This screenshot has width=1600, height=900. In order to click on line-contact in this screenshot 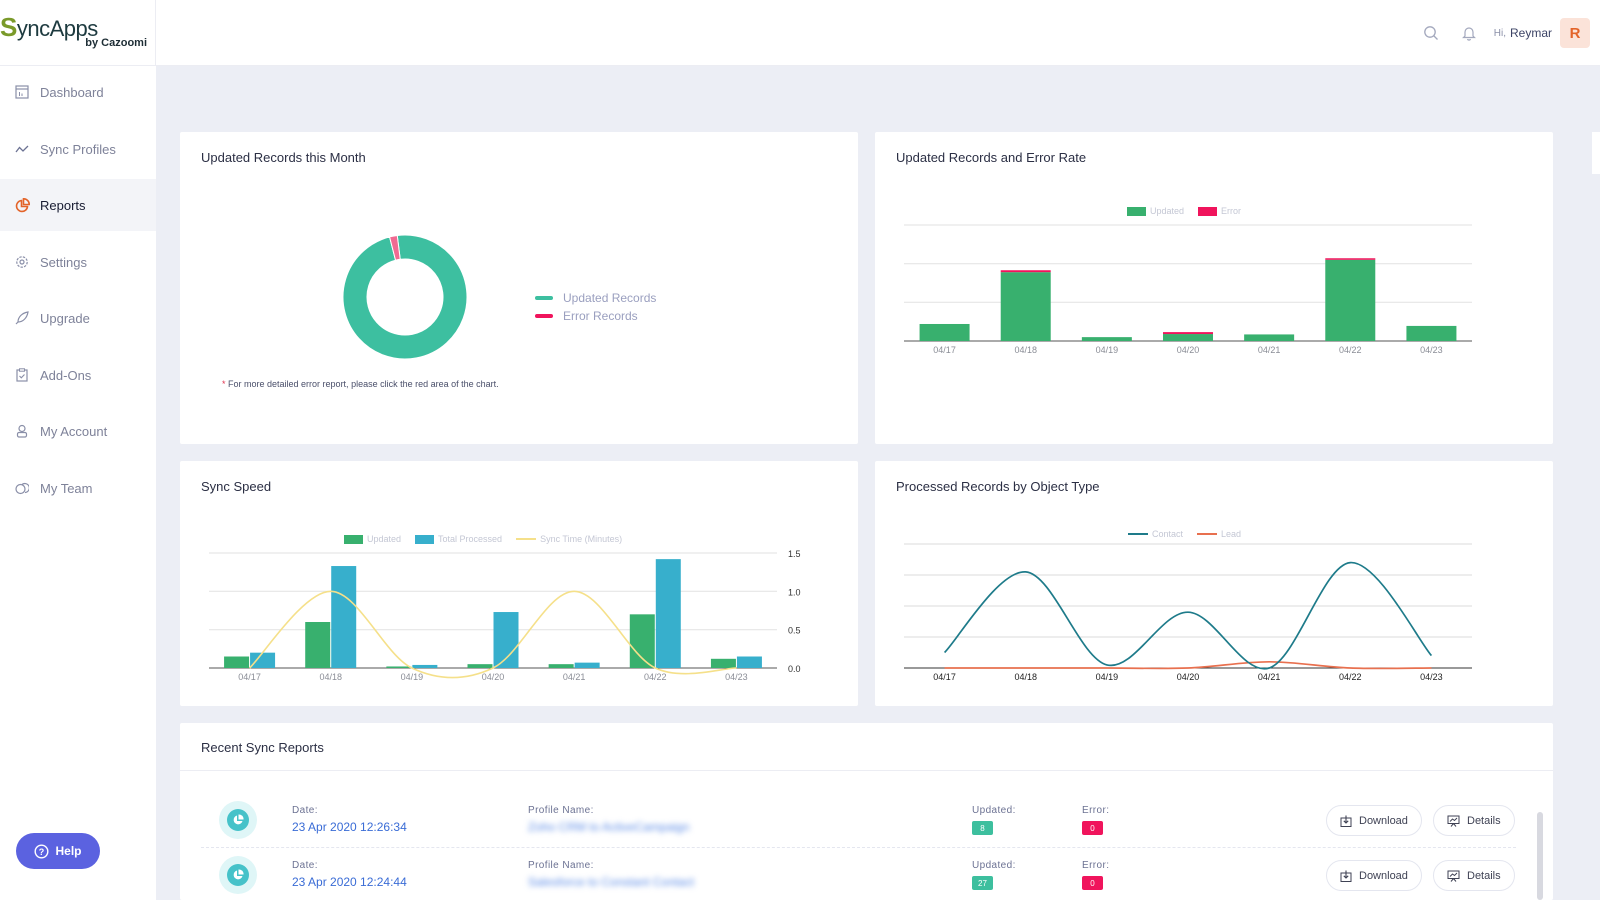, I will do `click(1188, 615)`.